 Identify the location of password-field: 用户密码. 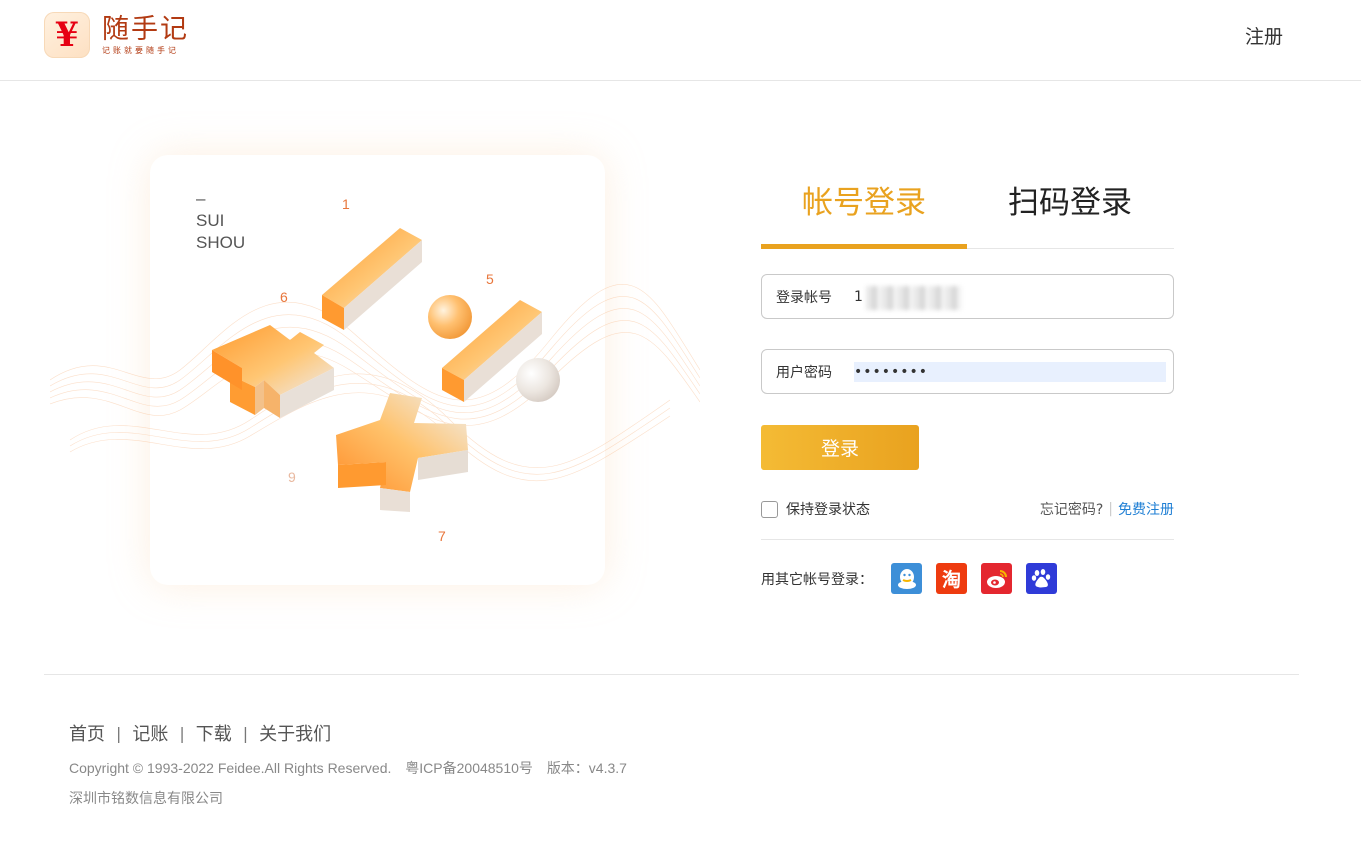
(967, 371).